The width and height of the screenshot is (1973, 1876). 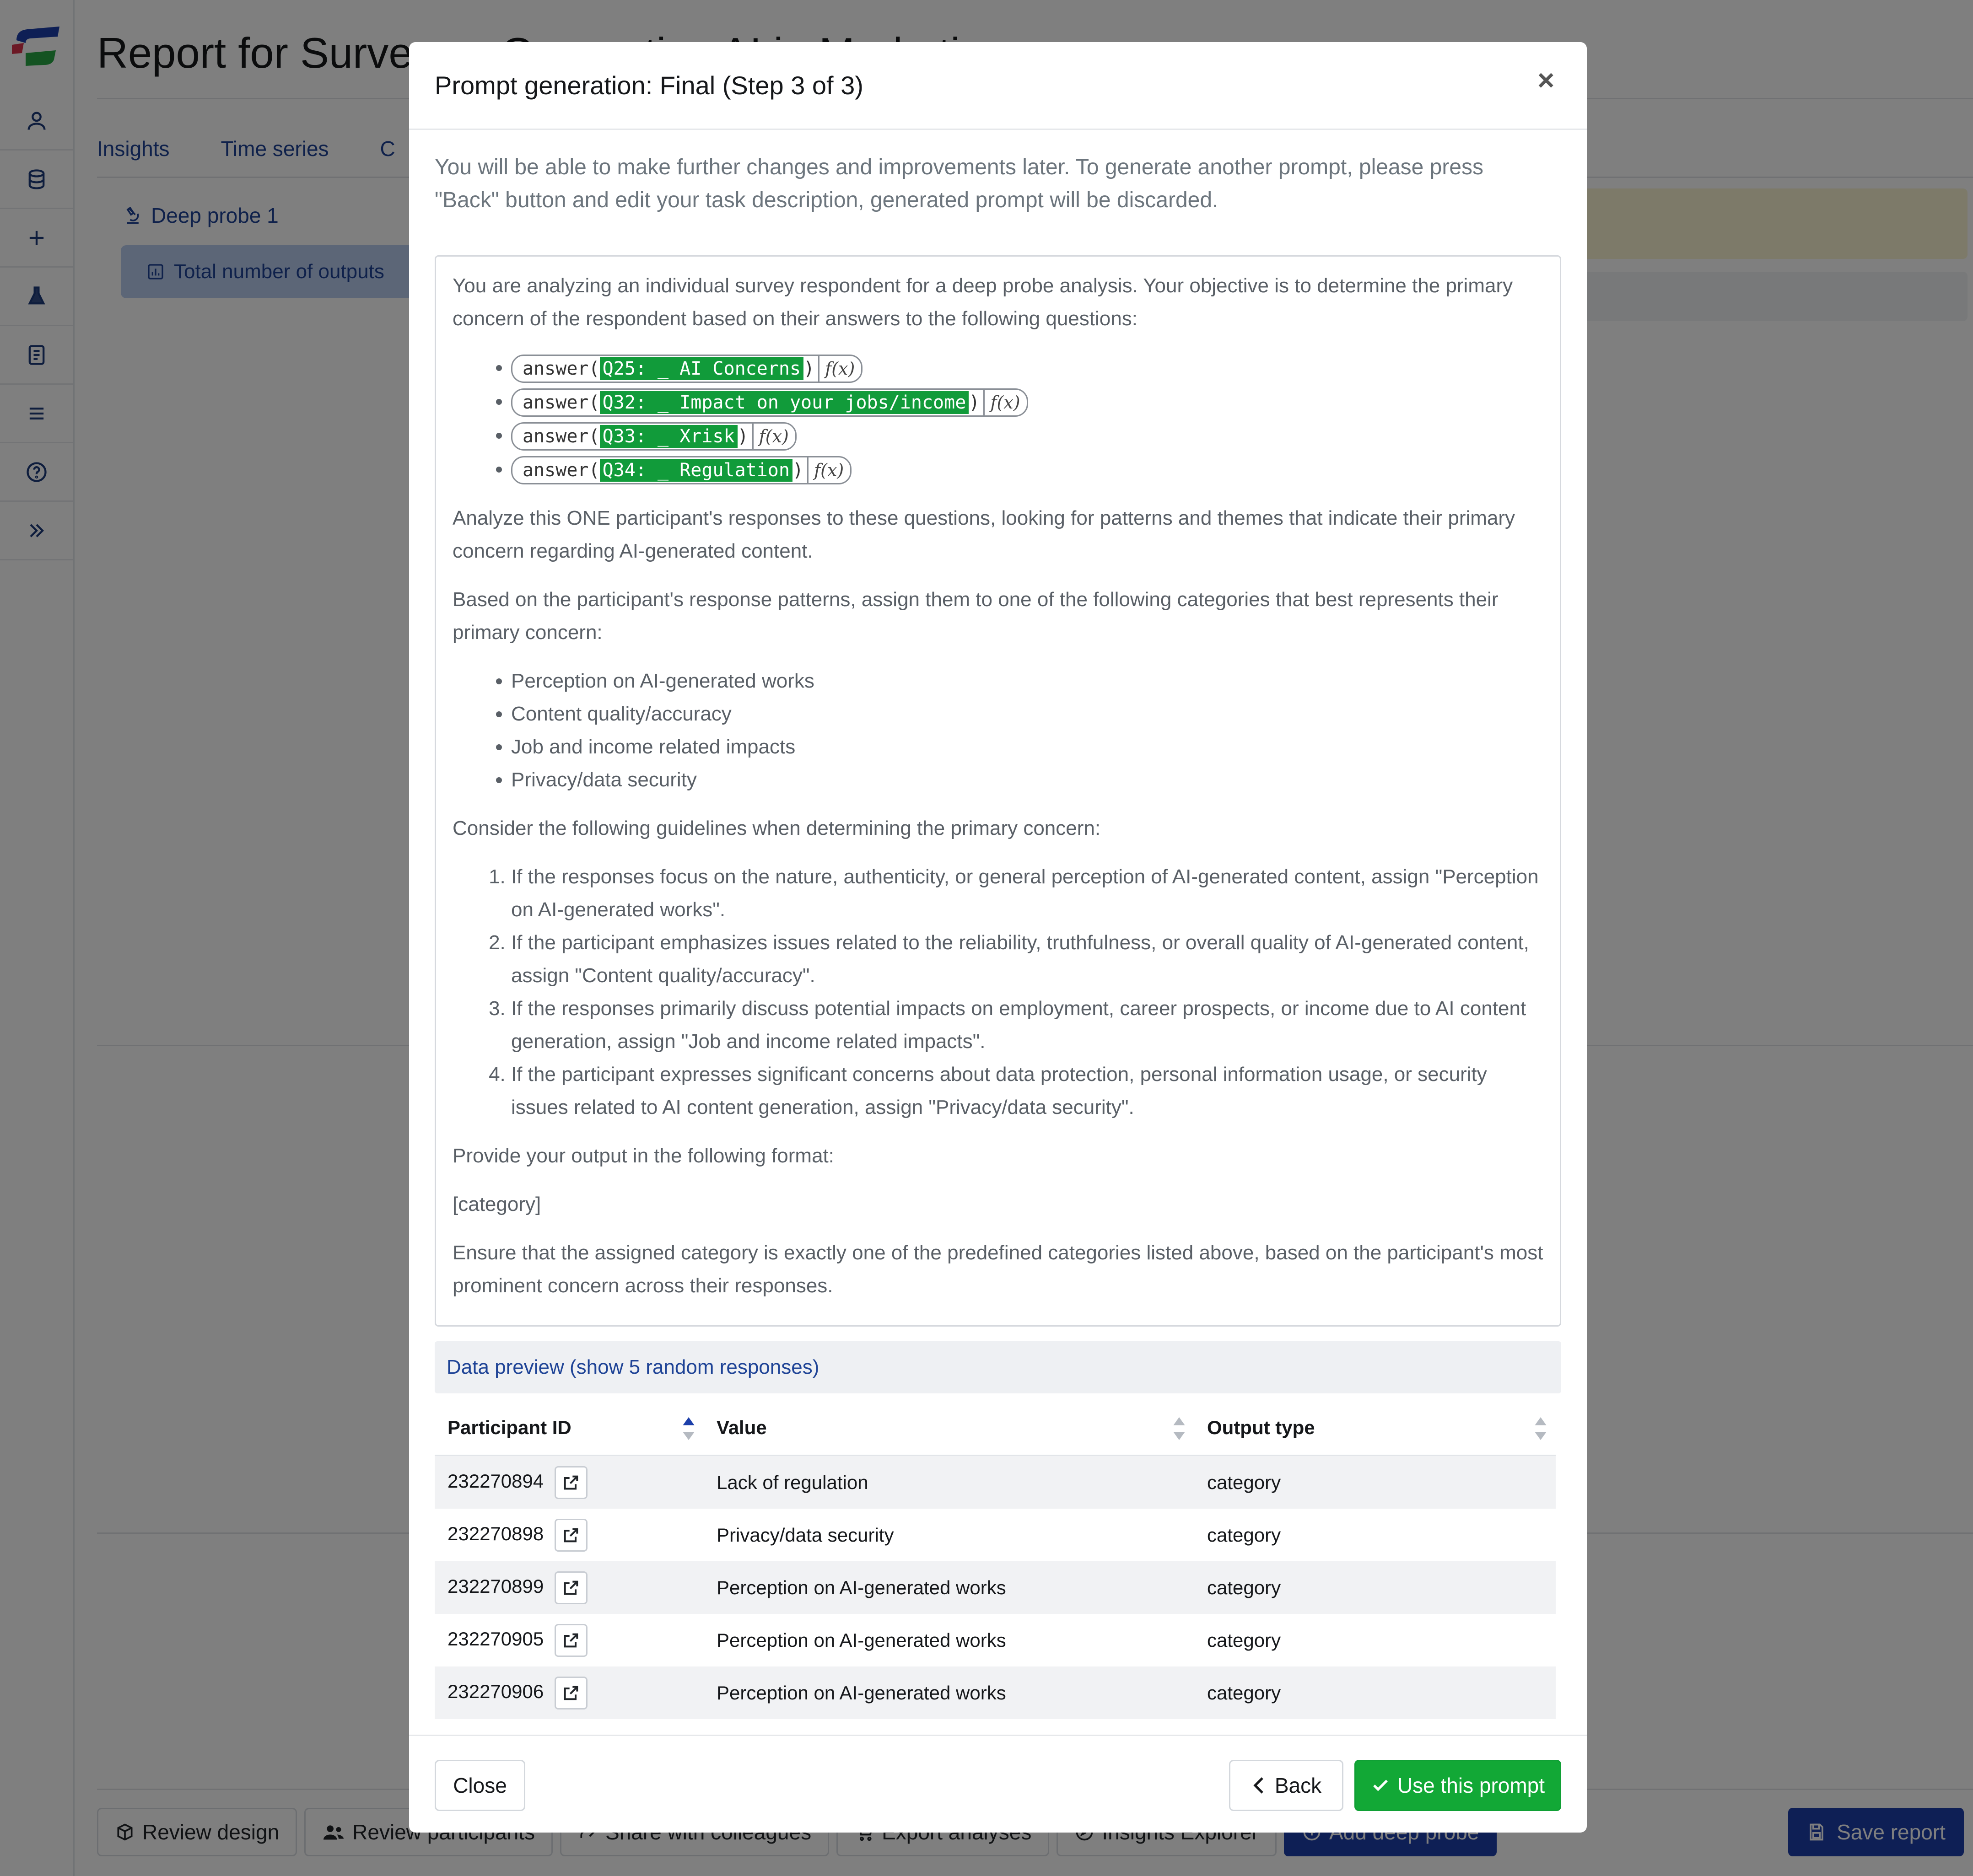 I want to click on column-header-participant-id: Participant ID, so click(x=569, y=1428).